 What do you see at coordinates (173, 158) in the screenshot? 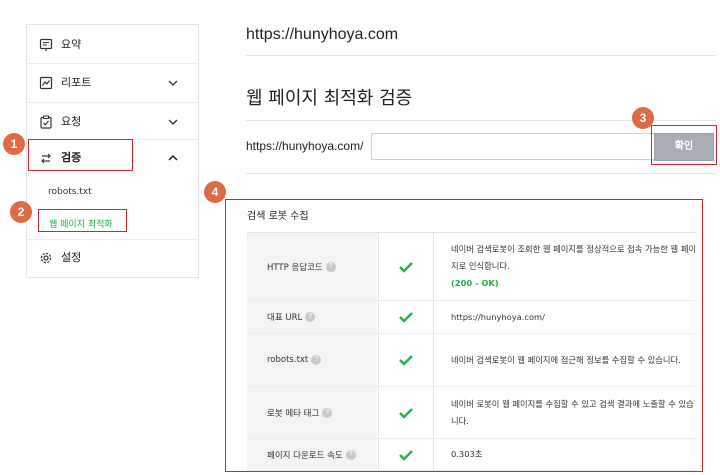
I see `chevron-up-icon` at bounding box center [173, 158].